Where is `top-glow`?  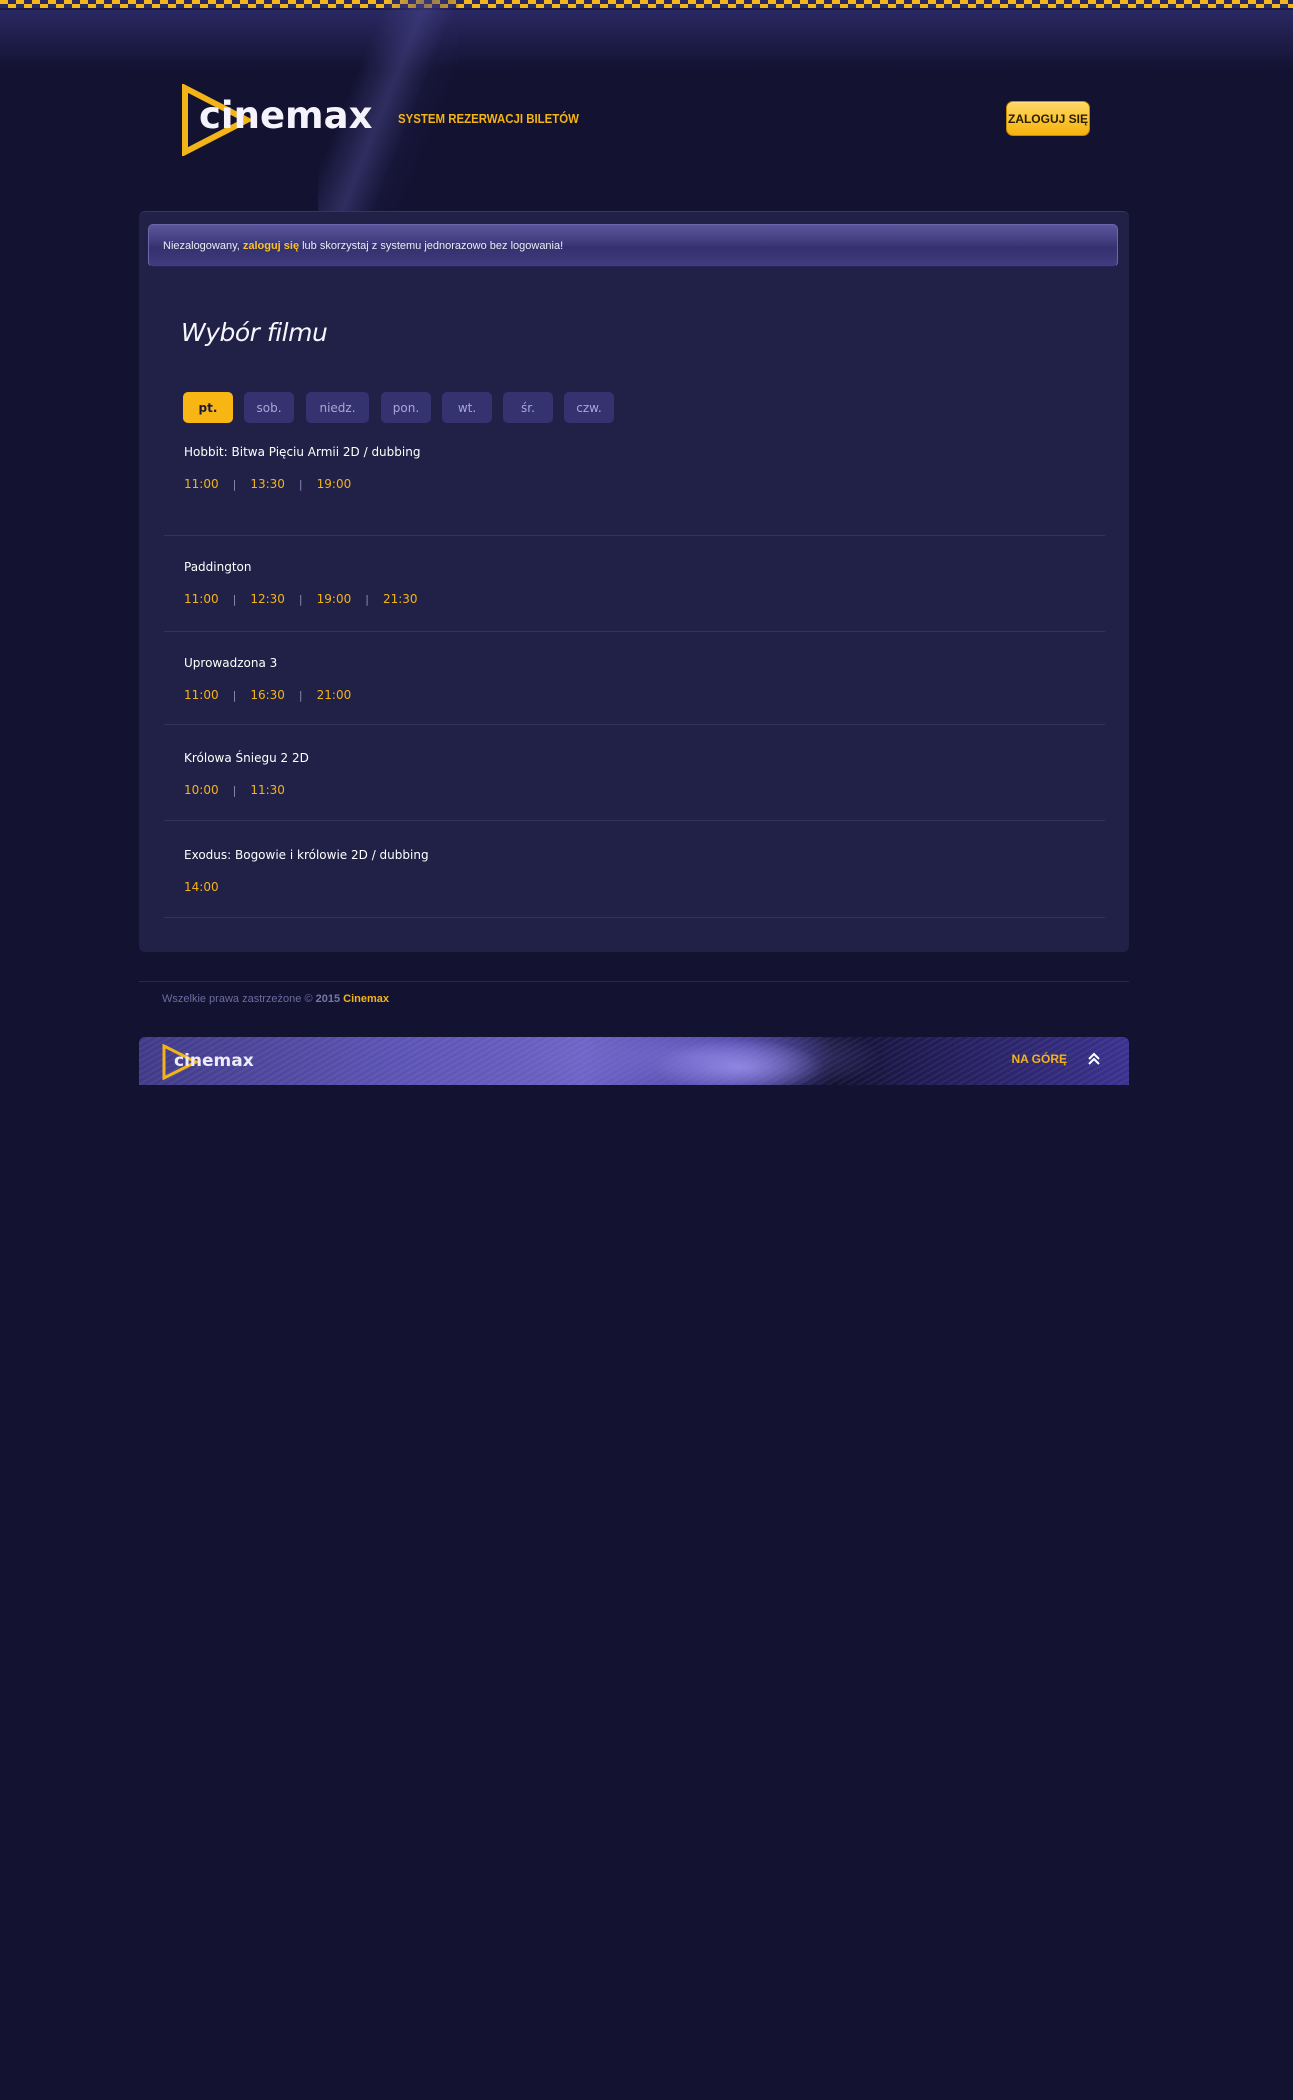 top-glow is located at coordinates (646, 40).